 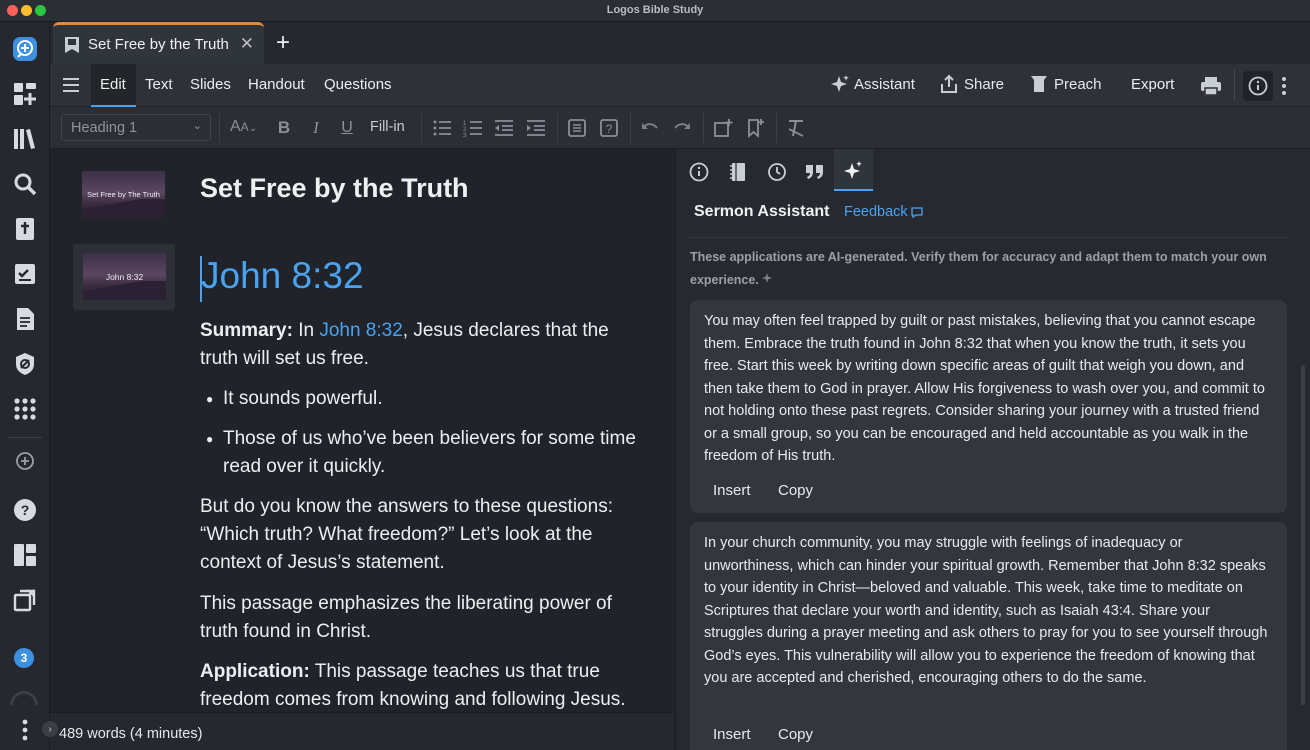 What do you see at coordinates (872, 84) in the screenshot?
I see `assistant-button: Assistant` at bounding box center [872, 84].